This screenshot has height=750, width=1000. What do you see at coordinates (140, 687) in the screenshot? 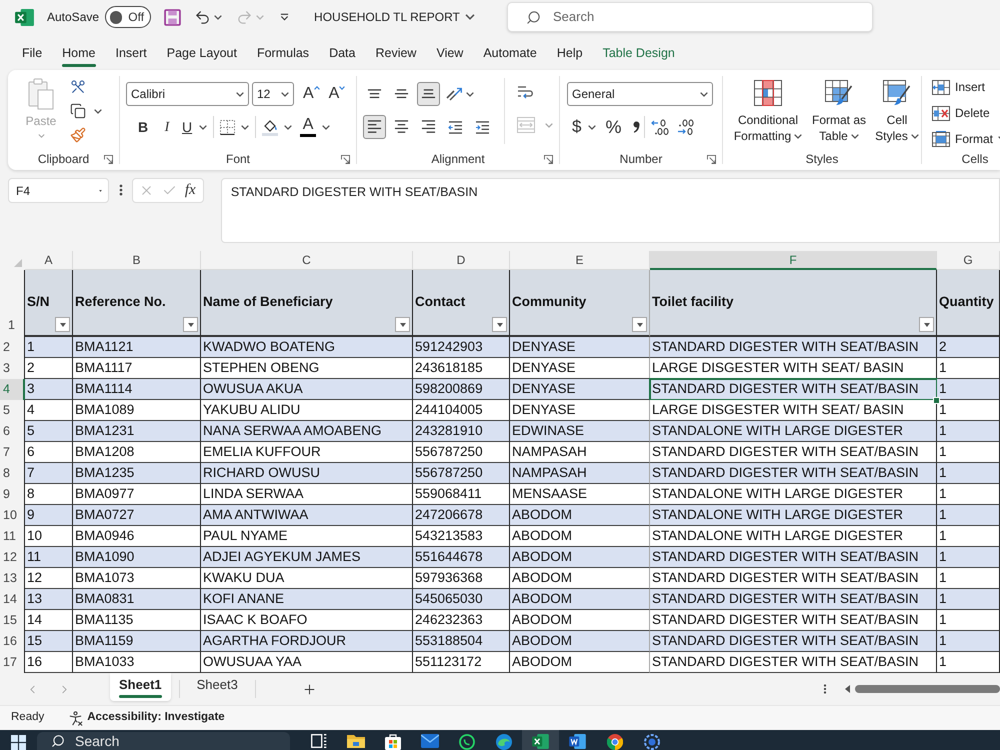
I see `sheet-tab: Sheet1` at bounding box center [140, 687].